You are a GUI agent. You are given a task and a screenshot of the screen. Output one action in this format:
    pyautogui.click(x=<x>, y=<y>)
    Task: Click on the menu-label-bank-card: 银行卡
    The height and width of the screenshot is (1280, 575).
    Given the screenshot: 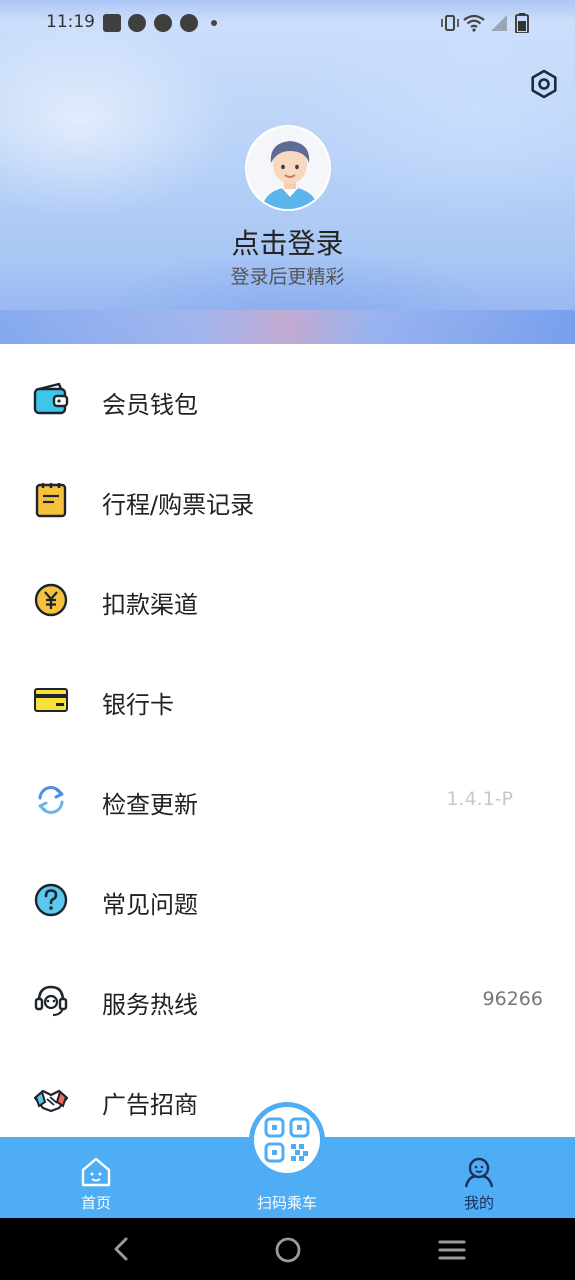 What is the action you would take?
    pyautogui.click(x=138, y=705)
    